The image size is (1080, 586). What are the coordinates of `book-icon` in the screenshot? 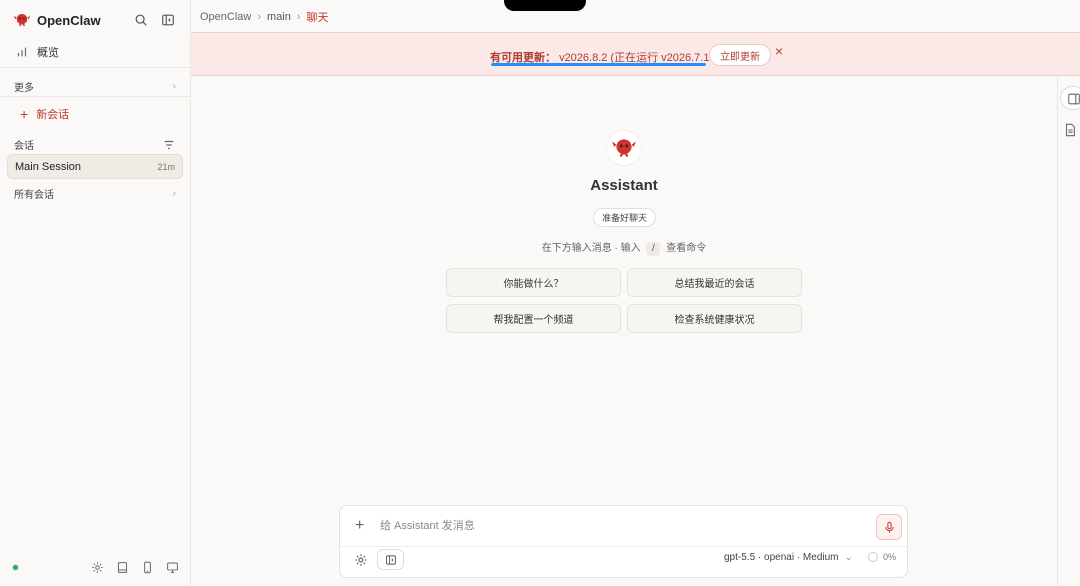 It's located at (122, 567).